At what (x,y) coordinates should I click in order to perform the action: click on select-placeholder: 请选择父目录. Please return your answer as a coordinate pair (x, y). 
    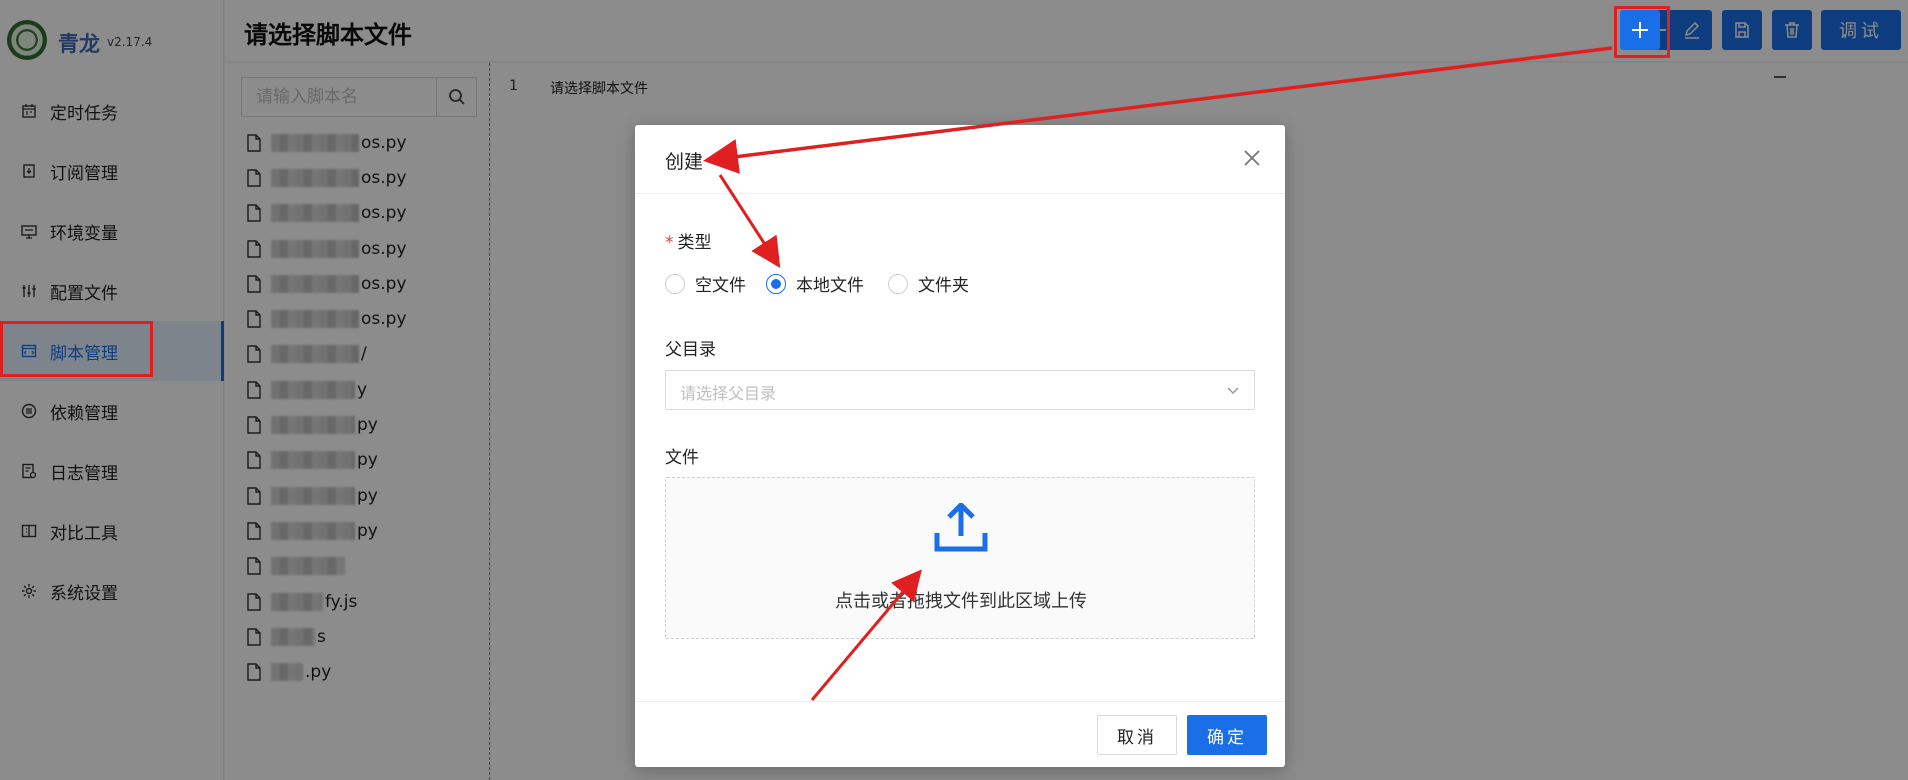
    Looking at the image, I should click on (728, 393).